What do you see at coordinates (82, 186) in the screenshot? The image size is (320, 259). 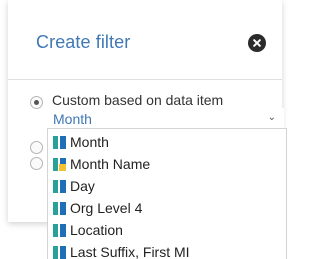 I see `dropdown-option-label: Day` at bounding box center [82, 186].